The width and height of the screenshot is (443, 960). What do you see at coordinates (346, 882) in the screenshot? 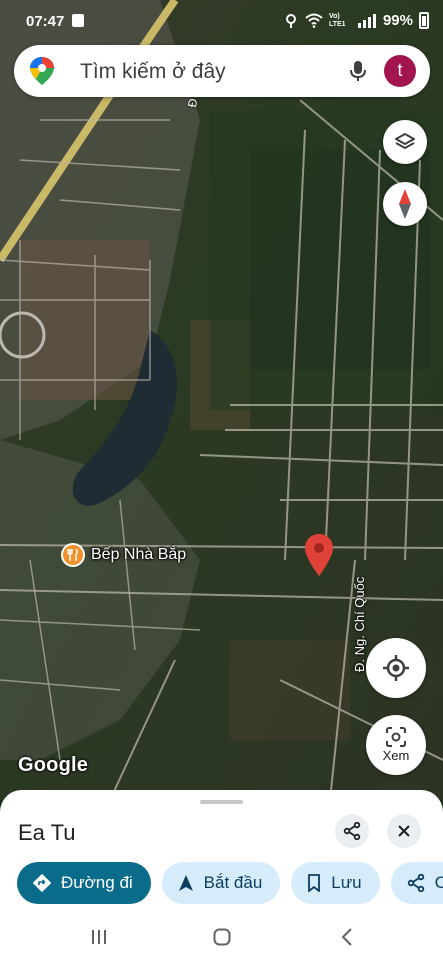
I see `save-label: Lưu` at bounding box center [346, 882].